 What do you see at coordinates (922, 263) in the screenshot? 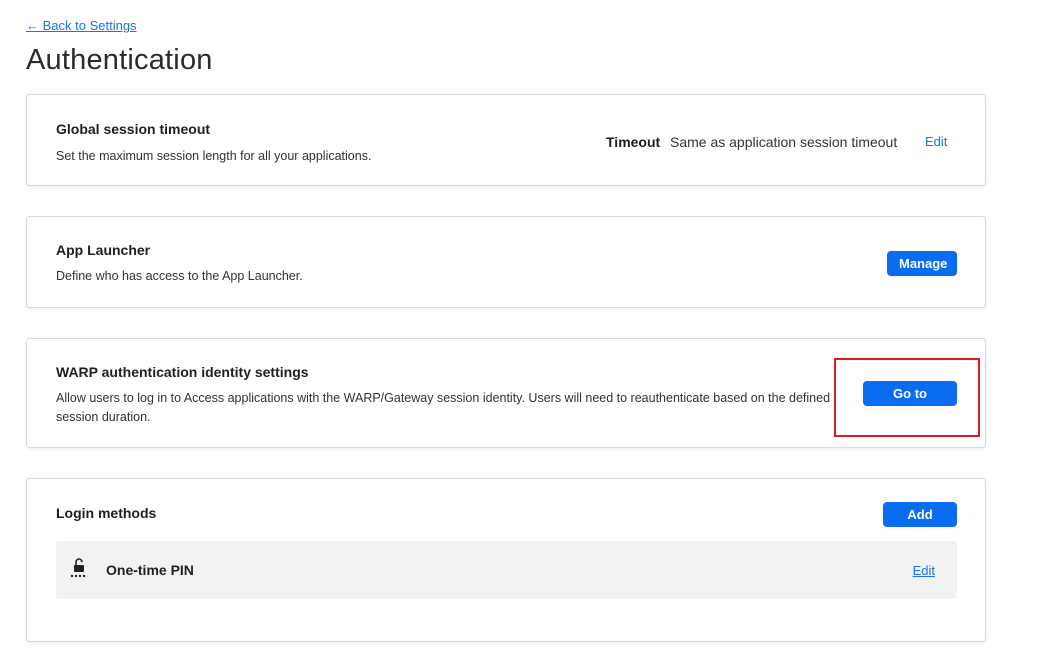
I see `manage-button: Manage` at bounding box center [922, 263].